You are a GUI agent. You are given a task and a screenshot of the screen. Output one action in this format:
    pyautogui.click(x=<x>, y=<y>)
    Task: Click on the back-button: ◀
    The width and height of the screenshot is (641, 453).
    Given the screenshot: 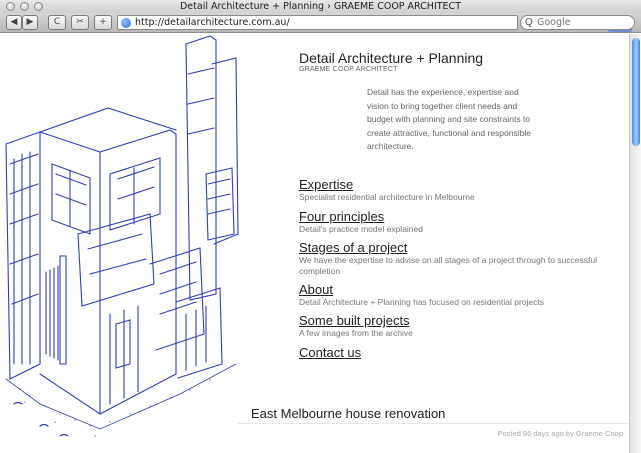 What is the action you would take?
    pyautogui.click(x=14, y=22)
    